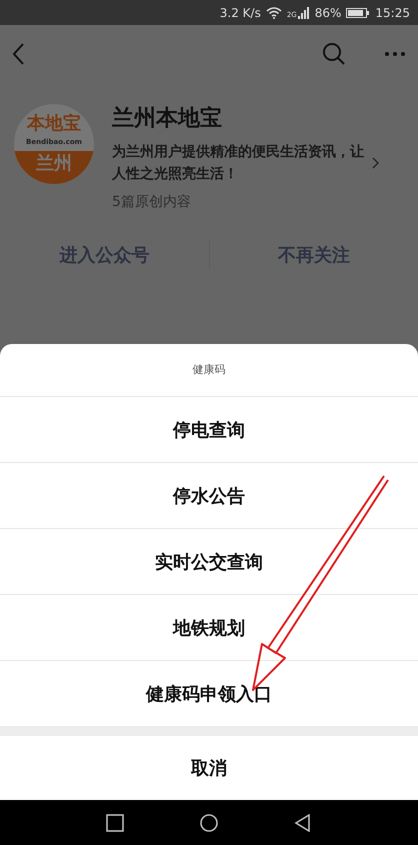 The width and height of the screenshot is (418, 845). What do you see at coordinates (115, 823) in the screenshot?
I see `recents-button` at bounding box center [115, 823].